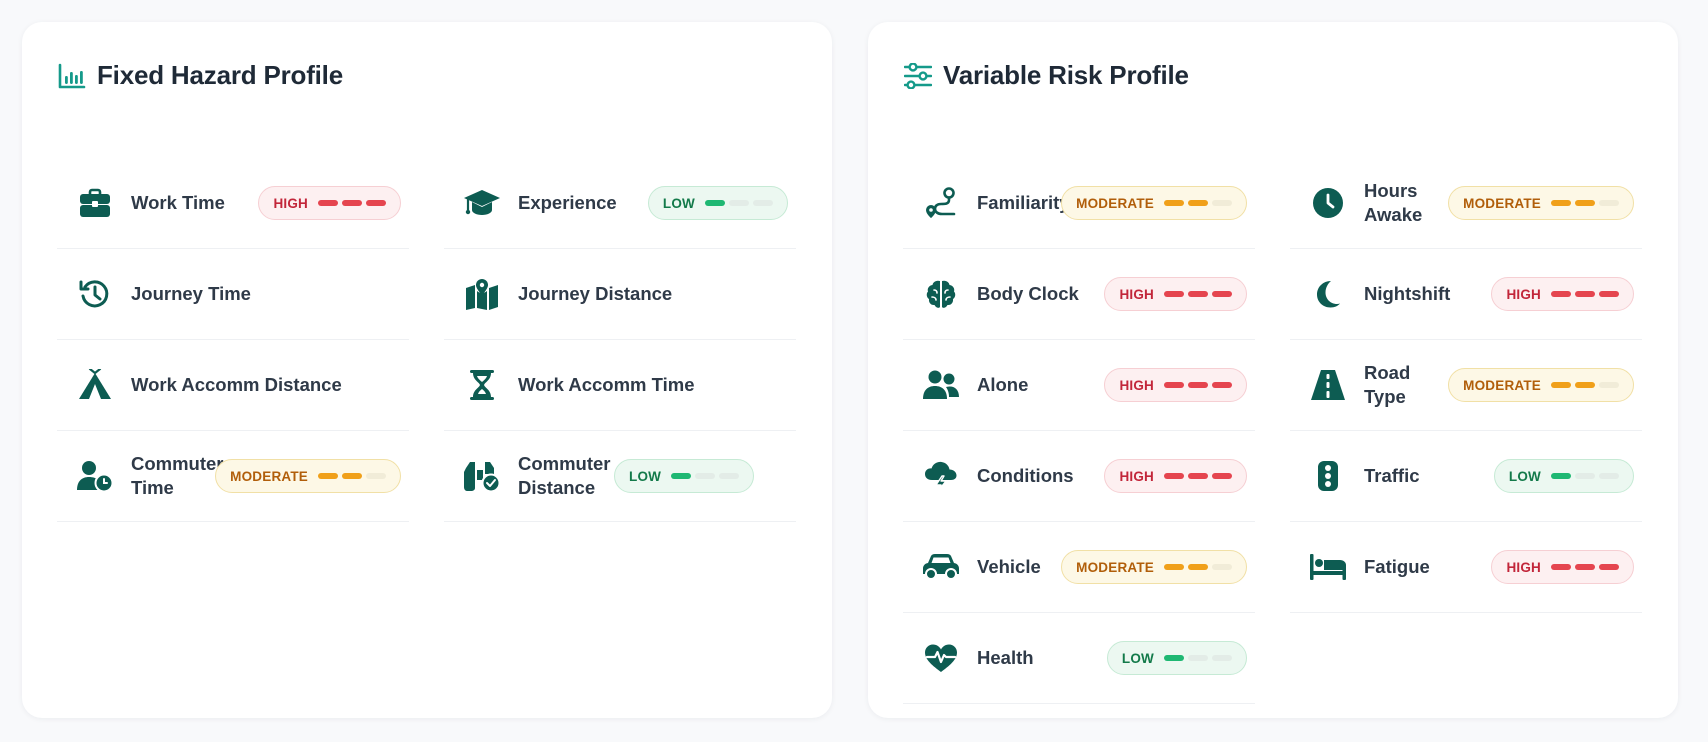 The width and height of the screenshot is (1708, 742). I want to click on heart-pulse-icon, so click(941, 658).